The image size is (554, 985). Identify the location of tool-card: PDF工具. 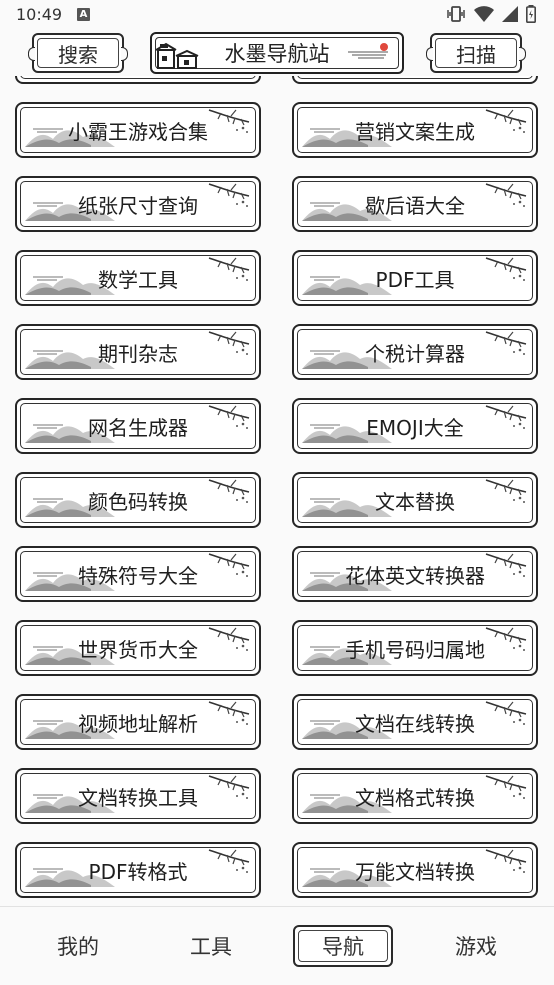
(415, 278).